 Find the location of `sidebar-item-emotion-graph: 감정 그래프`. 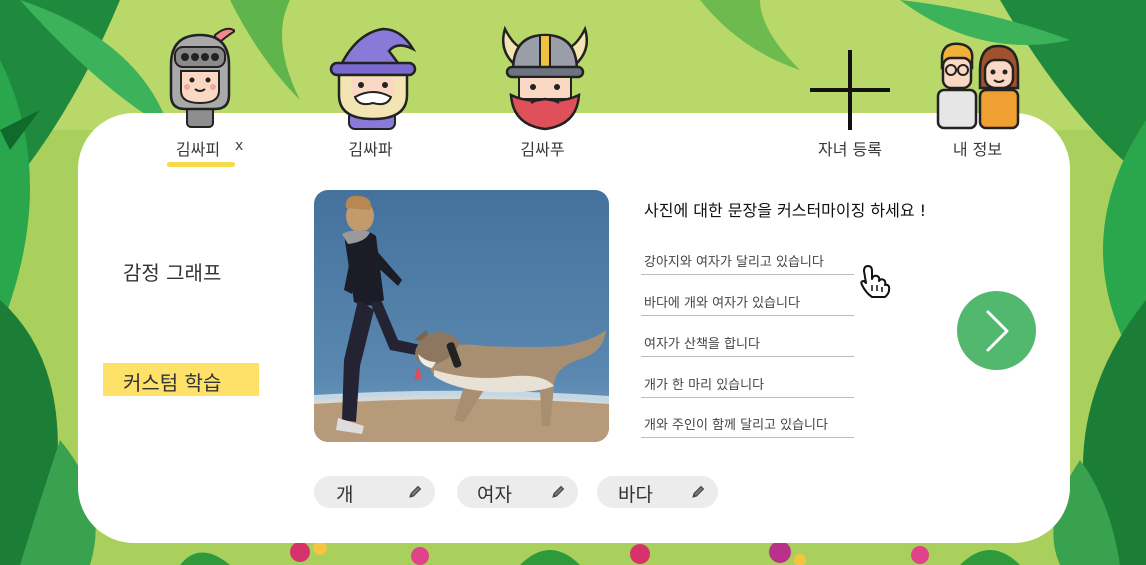

sidebar-item-emotion-graph: 감정 그래프 is located at coordinates (172, 271).